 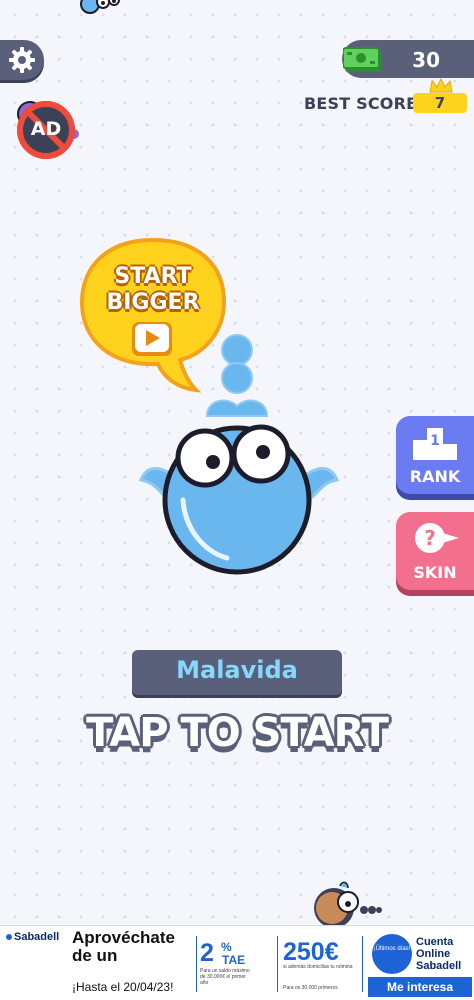 I want to click on ad-badge-text: ¡Últimos días!, so click(x=392, y=949).